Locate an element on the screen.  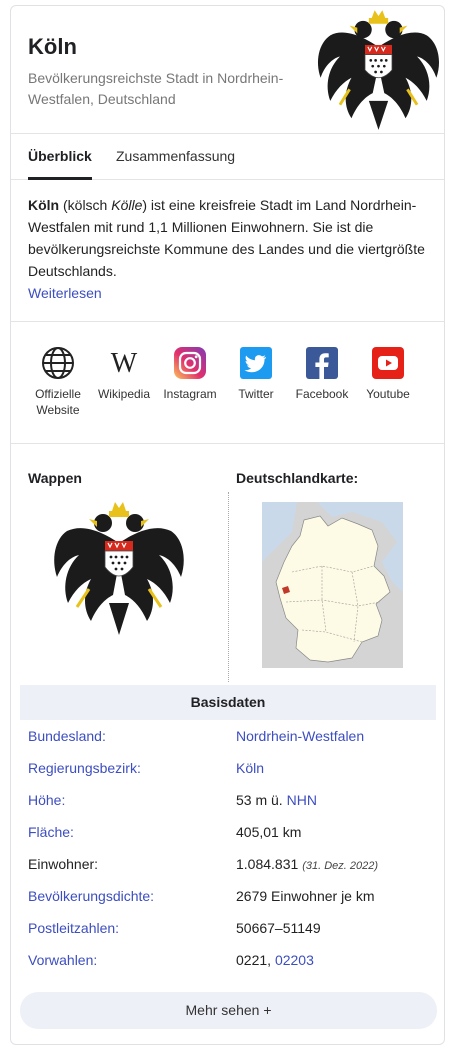
data-value: Nordrhein-Westfalen is located at coordinates (300, 736).